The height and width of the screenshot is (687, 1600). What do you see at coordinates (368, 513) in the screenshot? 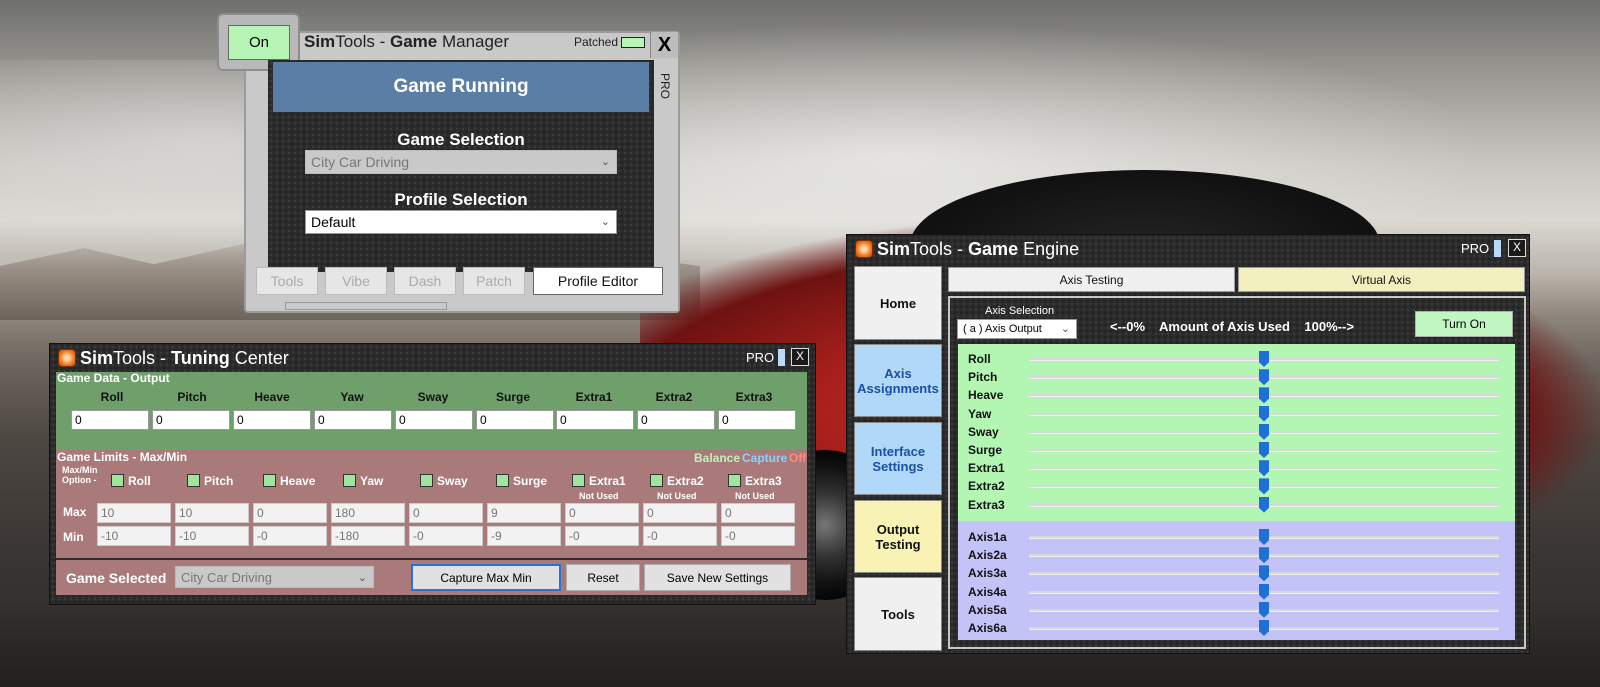
I see `max-yaw` at bounding box center [368, 513].